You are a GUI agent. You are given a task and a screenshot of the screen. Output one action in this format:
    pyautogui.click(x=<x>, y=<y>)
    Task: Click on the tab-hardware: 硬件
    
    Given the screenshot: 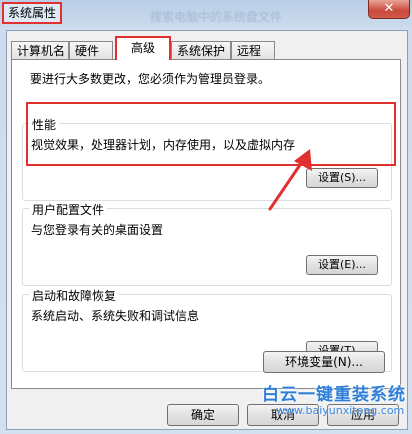 What is the action you would take?
    pyautogui.click(x=91, y=50)
    